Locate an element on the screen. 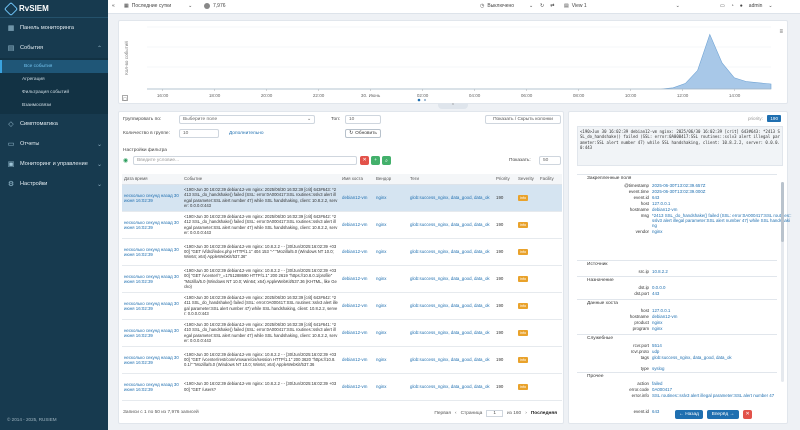  next-event-button: Вперёд → is located at coordinates (723, 414).